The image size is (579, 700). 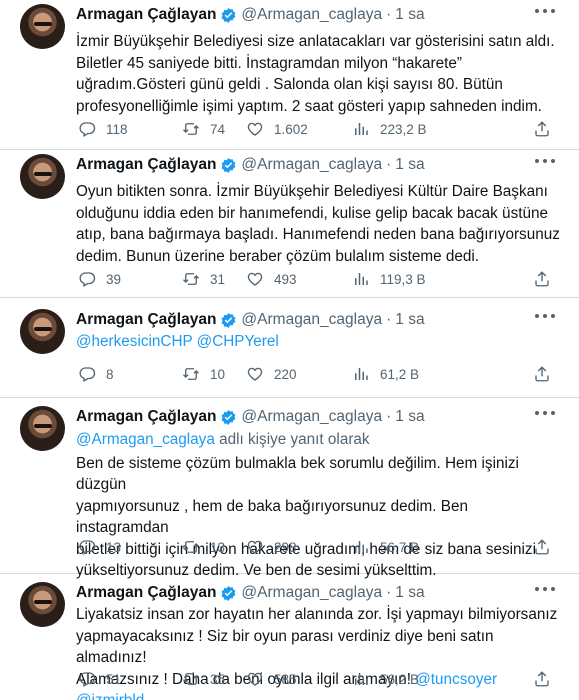 What do you see at coordinates (99, 547) in the screenshot?
I see `reply-button: 13` at bounding box center [99, 547].